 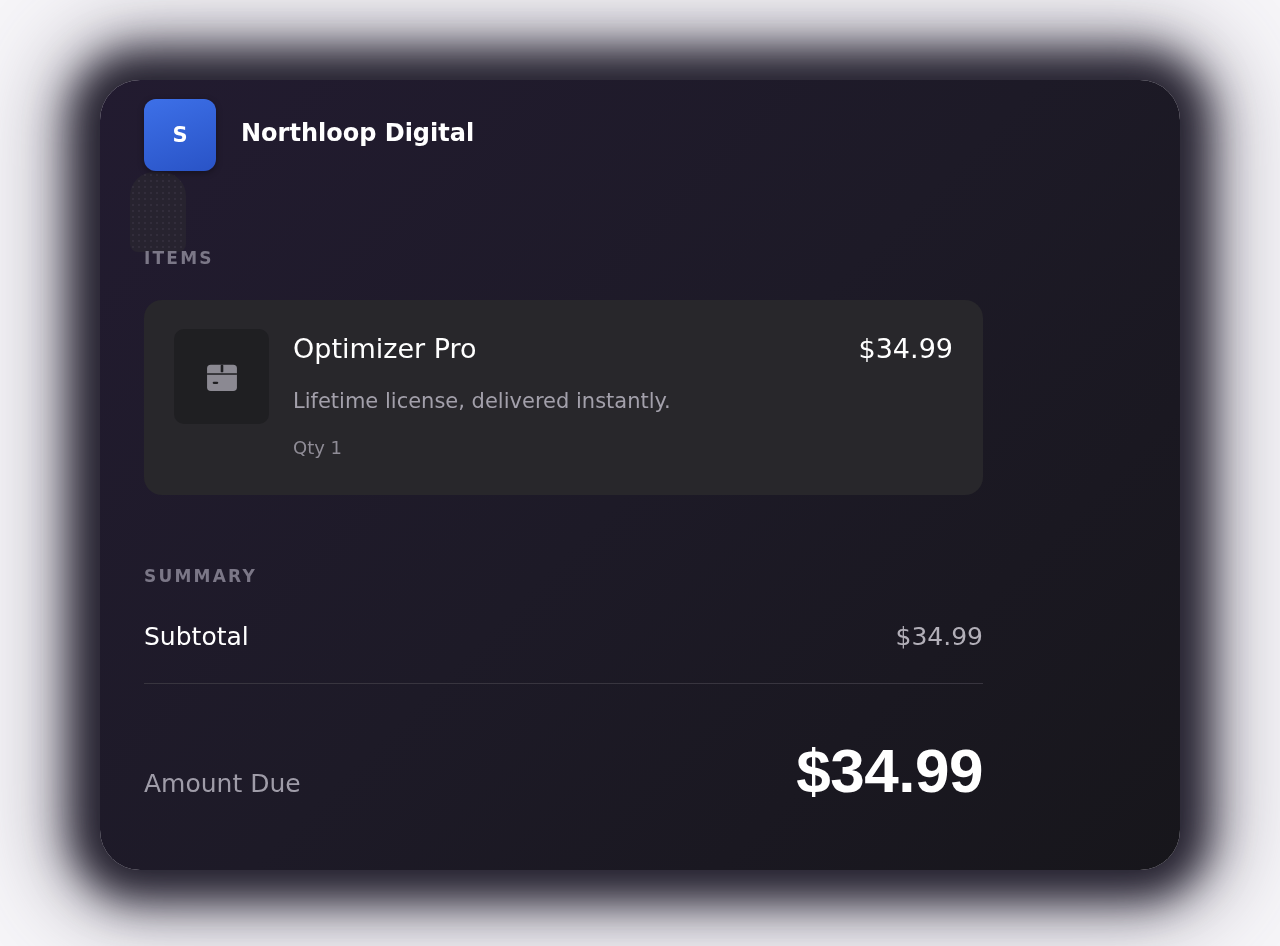 What do you see at coordinates (905, 349) in the screenshot?
I see `product-price: $34.99` at bounding box center [905, 349].